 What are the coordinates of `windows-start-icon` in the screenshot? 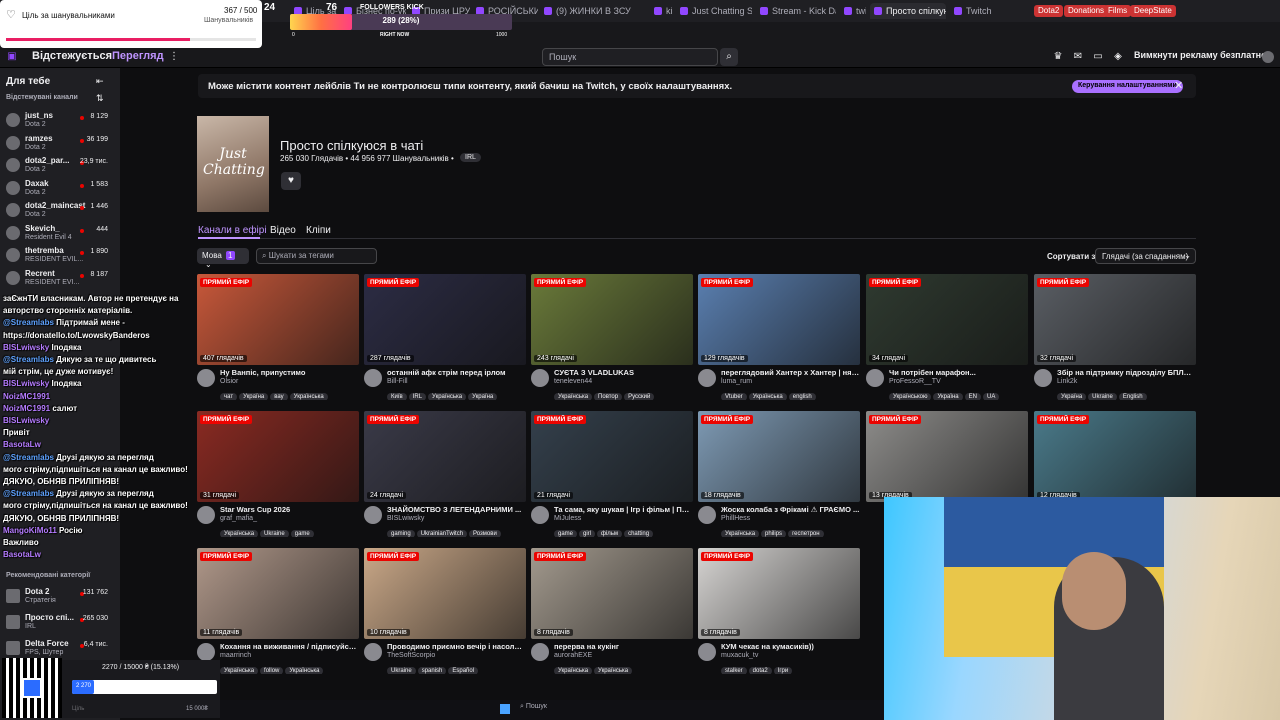 It's located at (505, 709).